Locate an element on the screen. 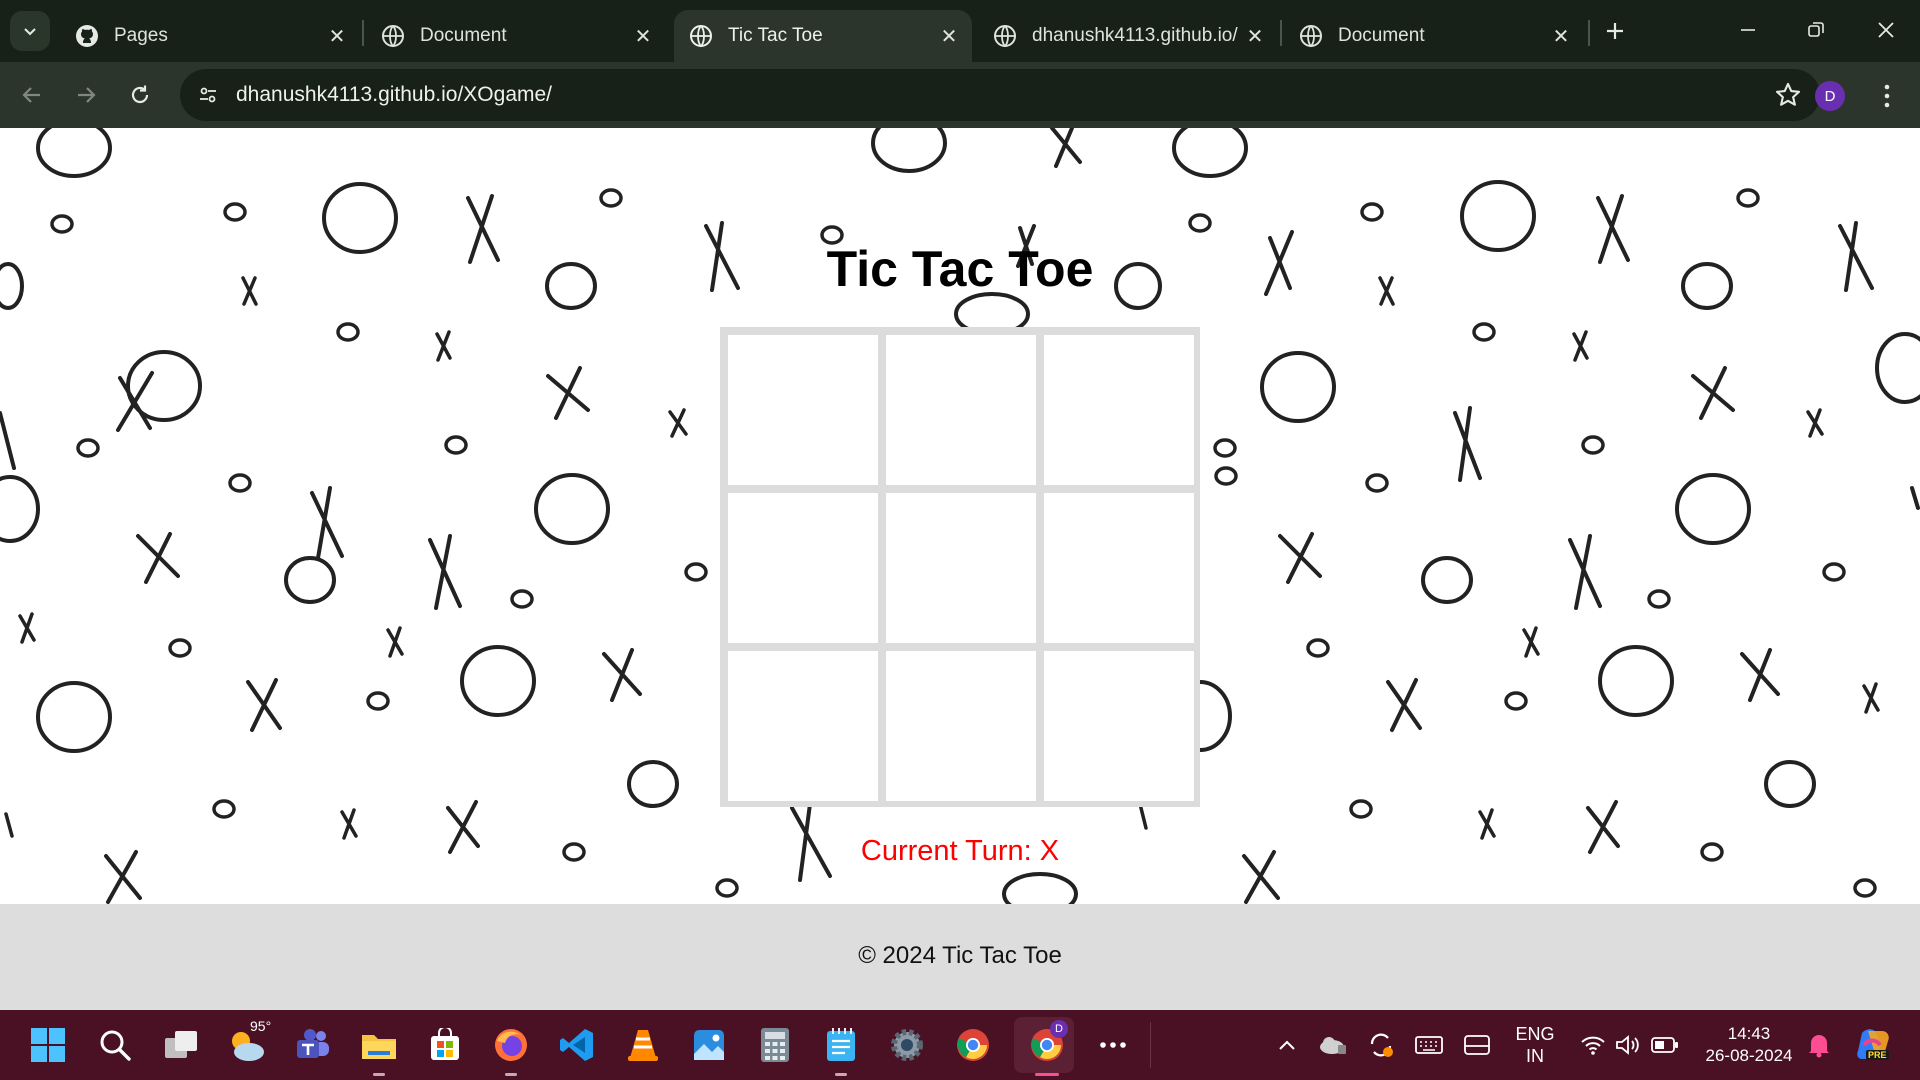 Image resolution: width=1920 pixels, height=1080 pixels. start-button is located at coordinates (48, 1045).